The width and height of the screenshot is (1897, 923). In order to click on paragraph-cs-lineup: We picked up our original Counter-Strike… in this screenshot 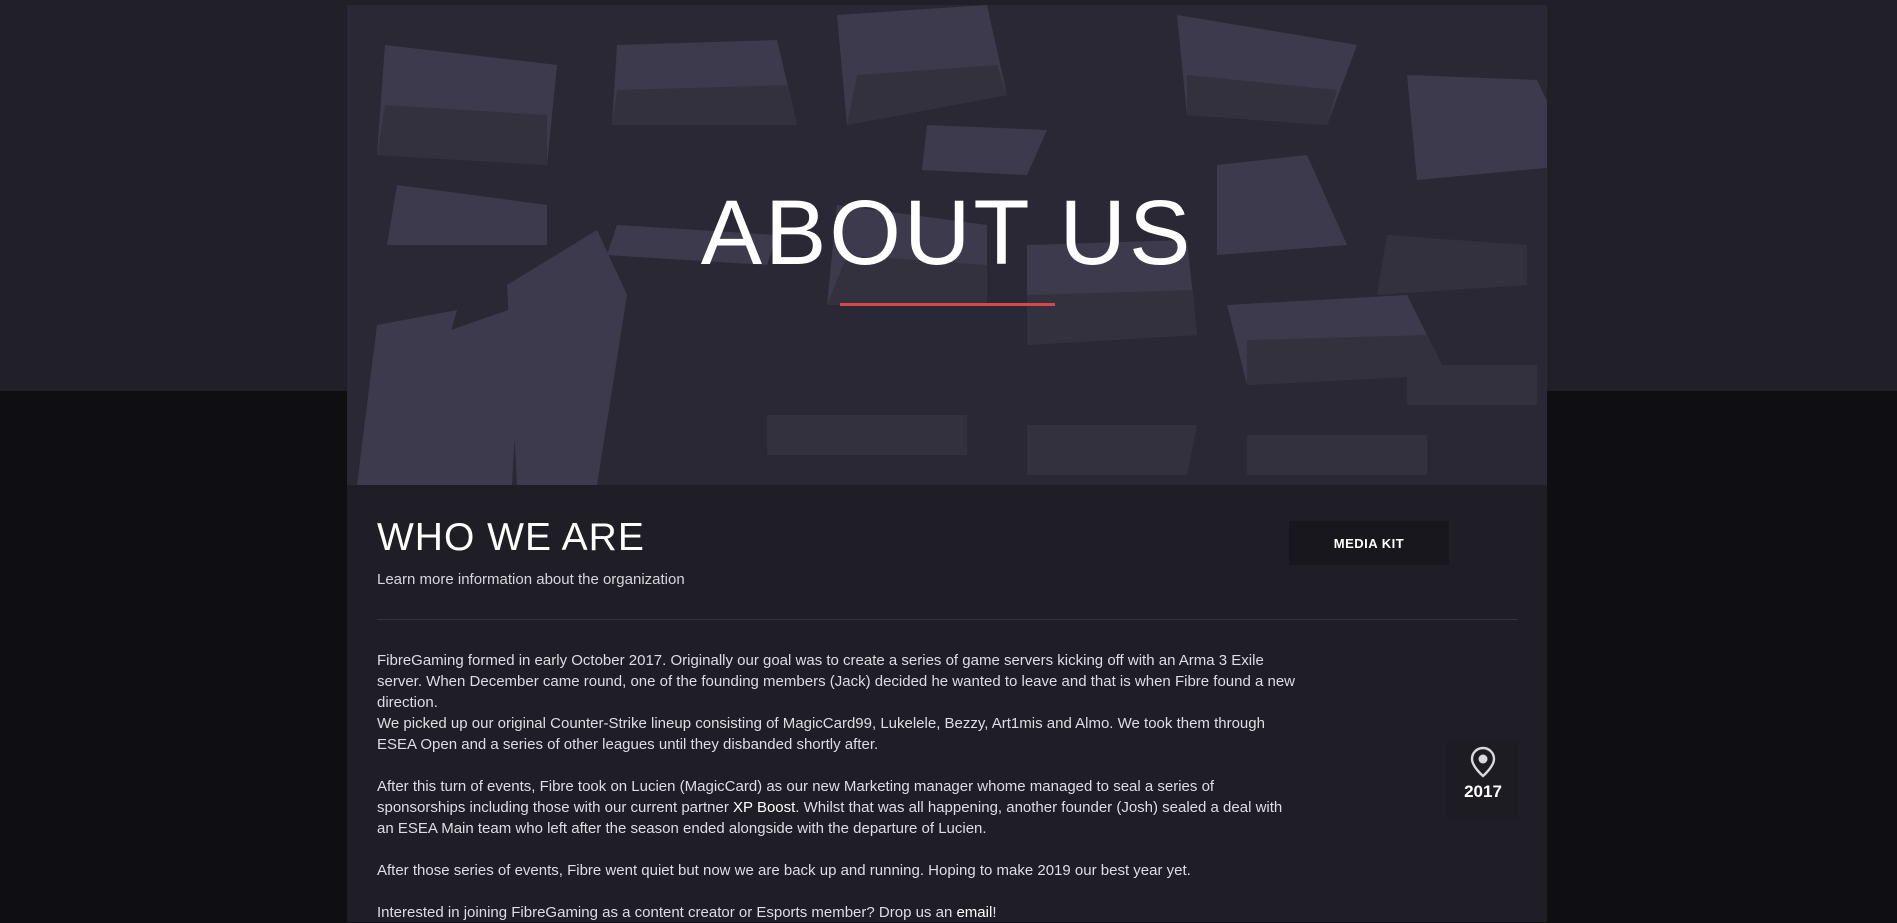, I will do `click(821, 734)`.